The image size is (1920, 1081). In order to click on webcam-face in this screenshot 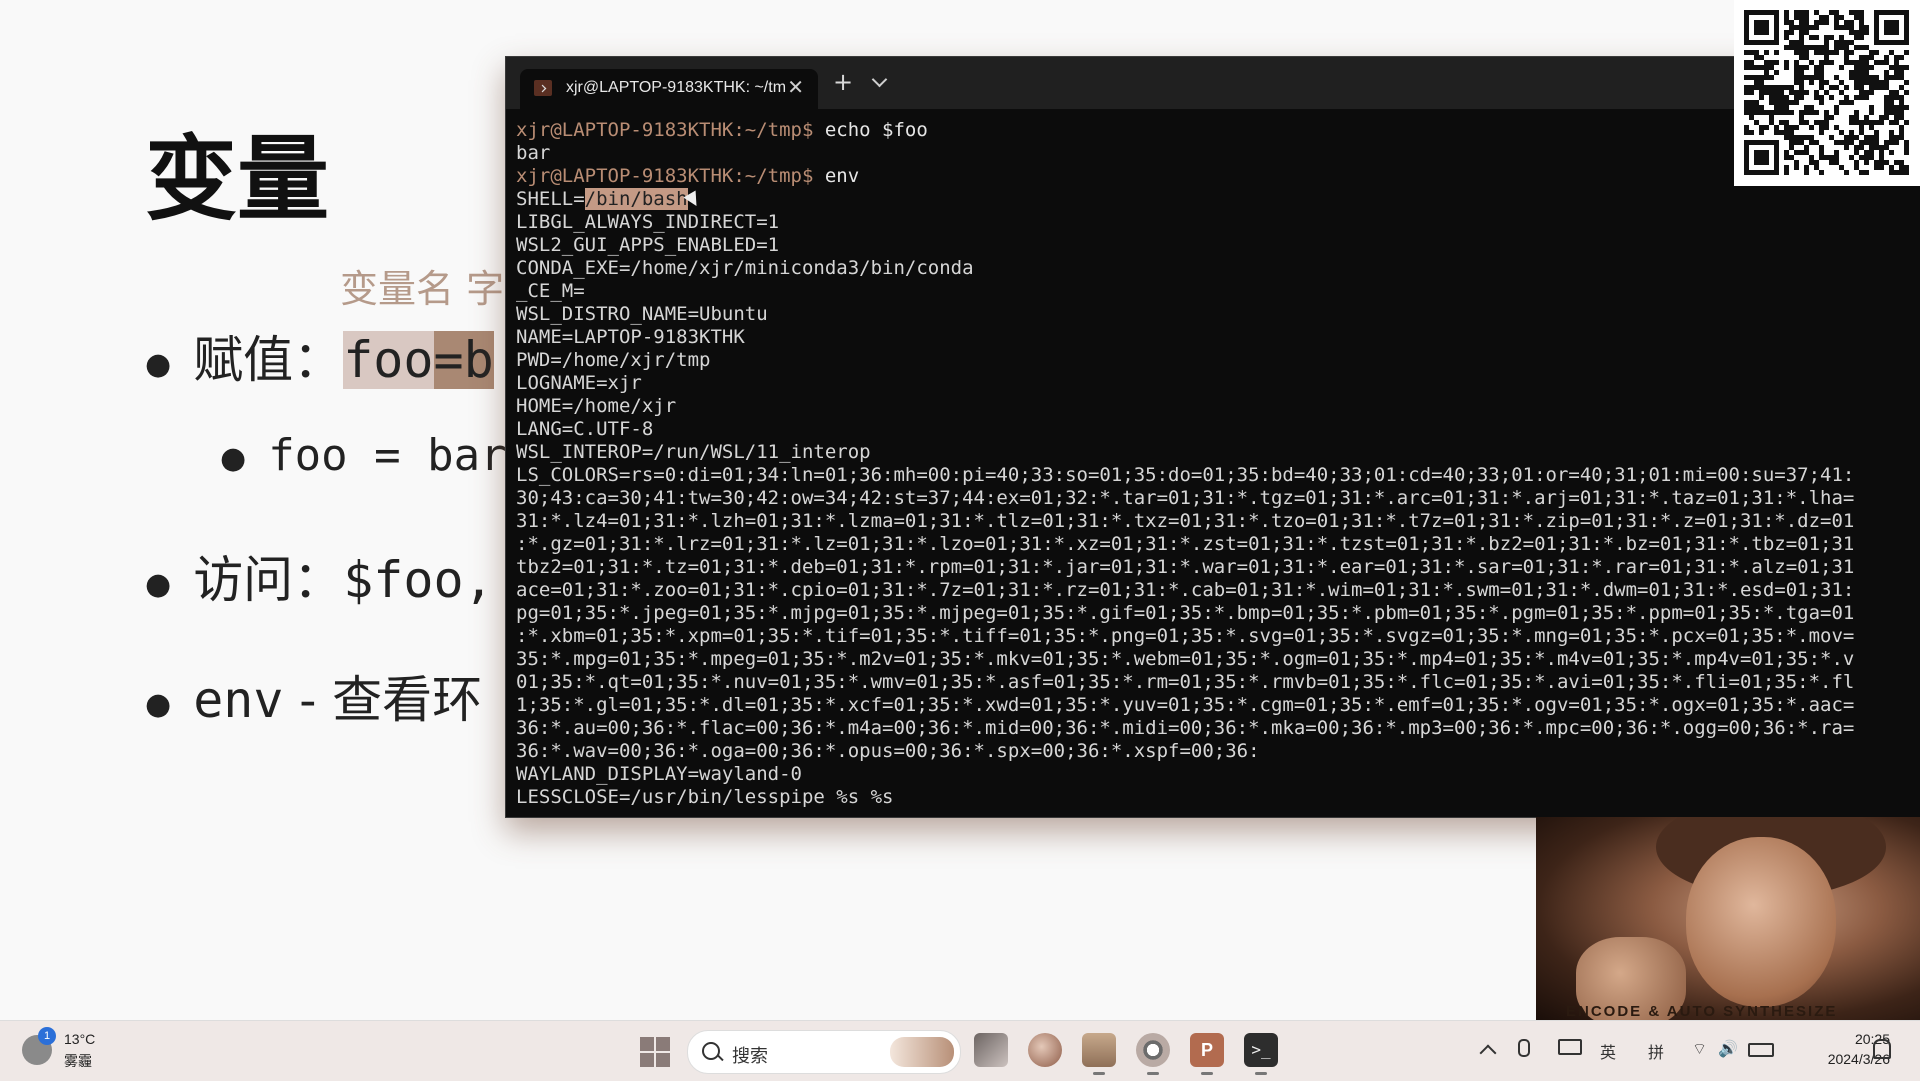, I will do `click(1761, 922)`.